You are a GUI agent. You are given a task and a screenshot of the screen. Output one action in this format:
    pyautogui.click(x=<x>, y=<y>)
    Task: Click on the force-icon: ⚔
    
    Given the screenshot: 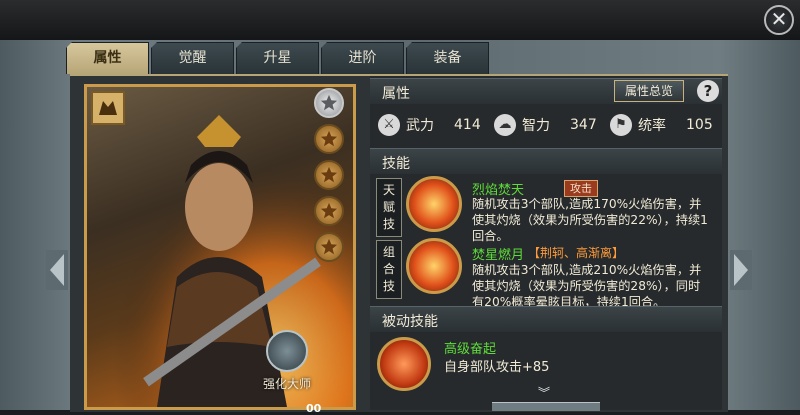 What is the action you would take?
    pyautogui.click(x=389, y=125)
    